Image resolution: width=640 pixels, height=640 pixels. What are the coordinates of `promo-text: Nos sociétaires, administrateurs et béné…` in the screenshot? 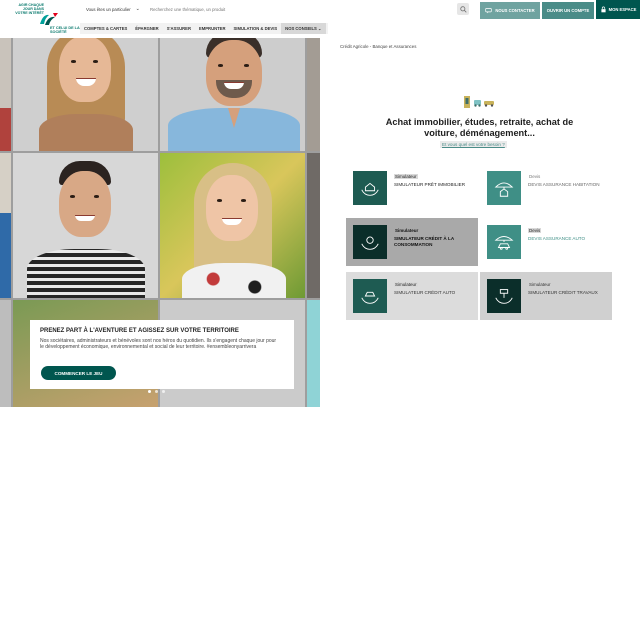 It's located at (158, 344).